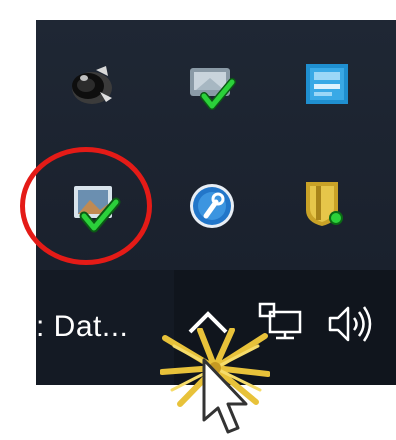 The height and width of the screenshot is (440, 396). I want to click on sync-check-icon, so click(212, 86).